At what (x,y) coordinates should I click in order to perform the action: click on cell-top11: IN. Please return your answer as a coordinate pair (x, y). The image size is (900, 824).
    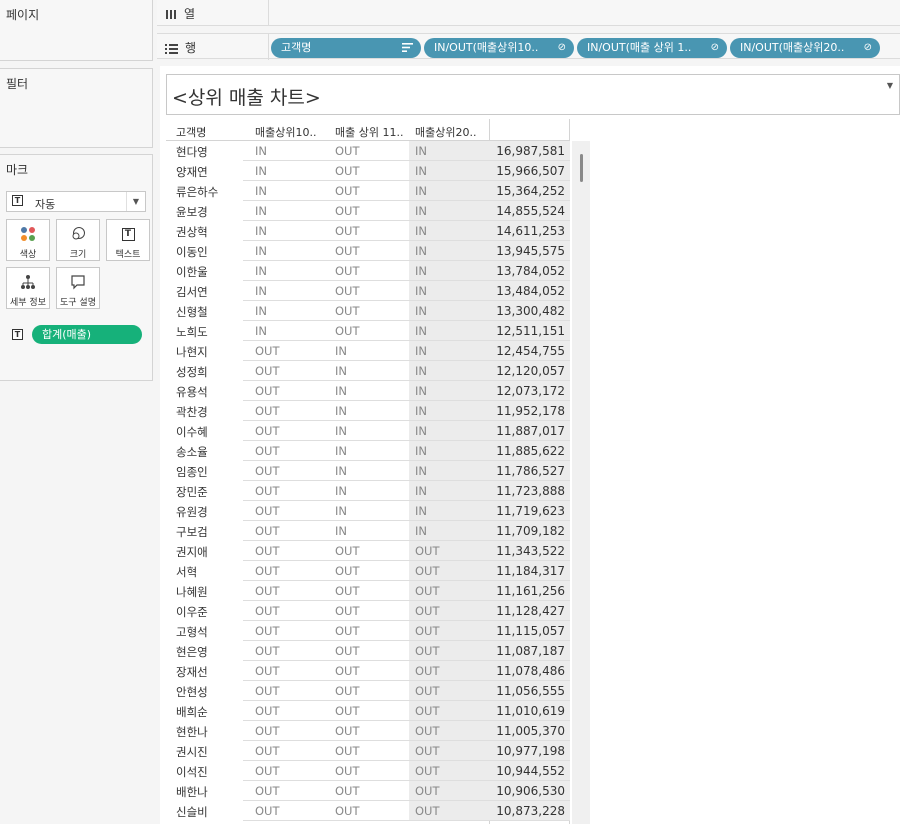
    Looking at the image, I should click on (341, 371).